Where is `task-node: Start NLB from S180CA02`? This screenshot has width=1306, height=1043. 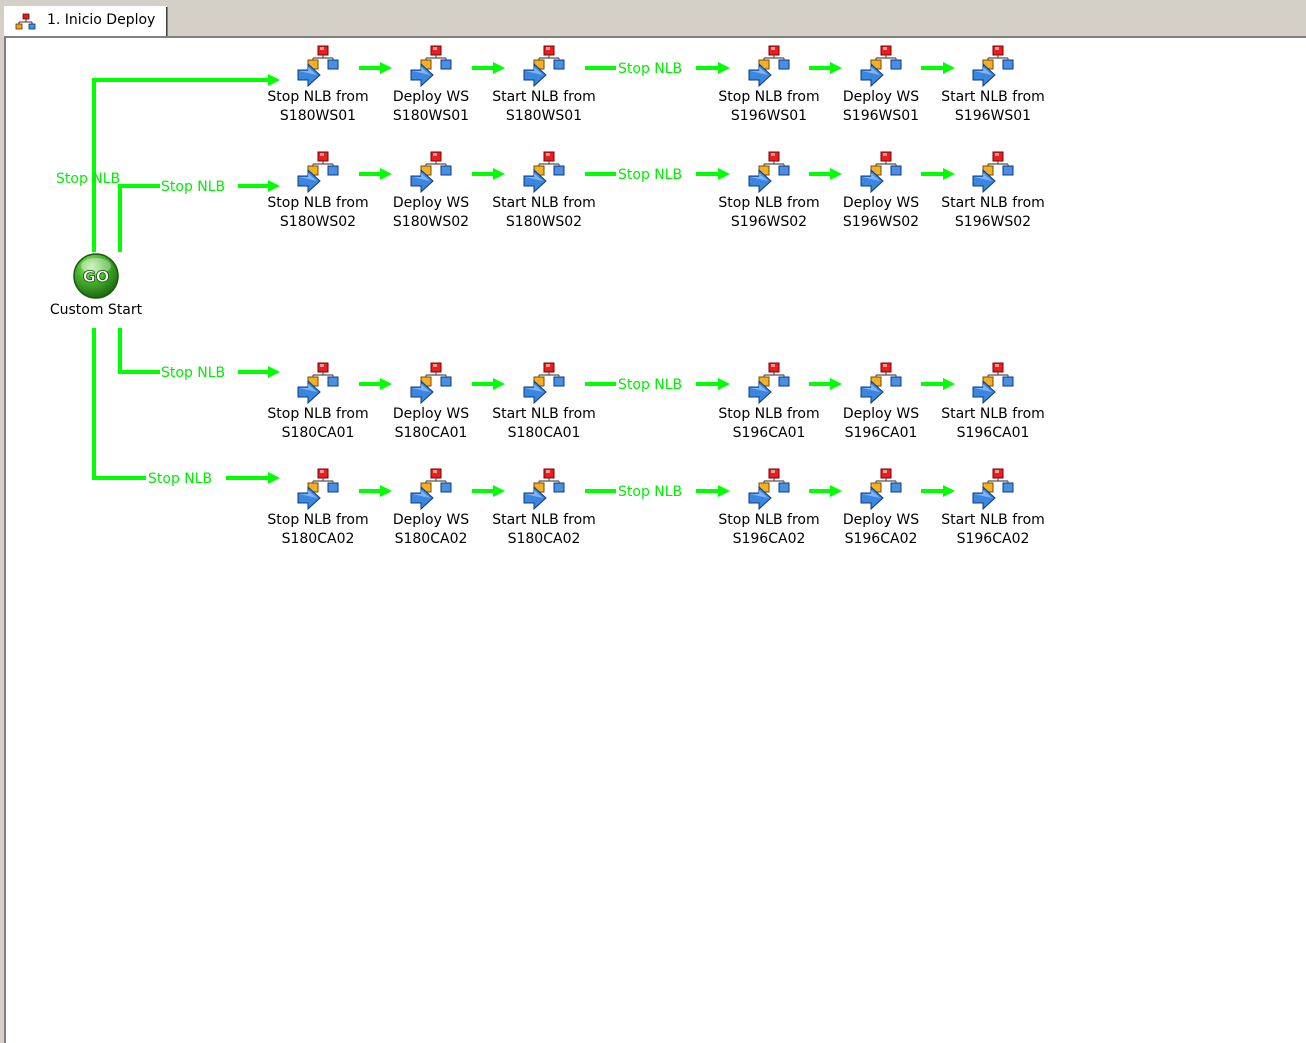
task-node: Start NLB from S180CA02 is located at coordinates (544, 508).